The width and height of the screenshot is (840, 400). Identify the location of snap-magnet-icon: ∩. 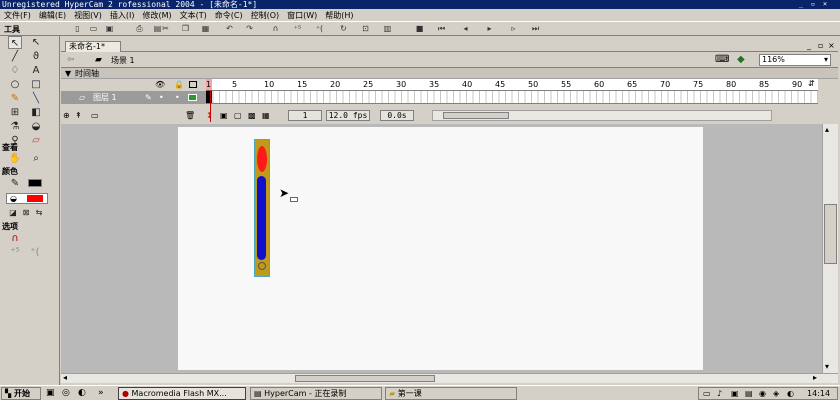
(275, 29).